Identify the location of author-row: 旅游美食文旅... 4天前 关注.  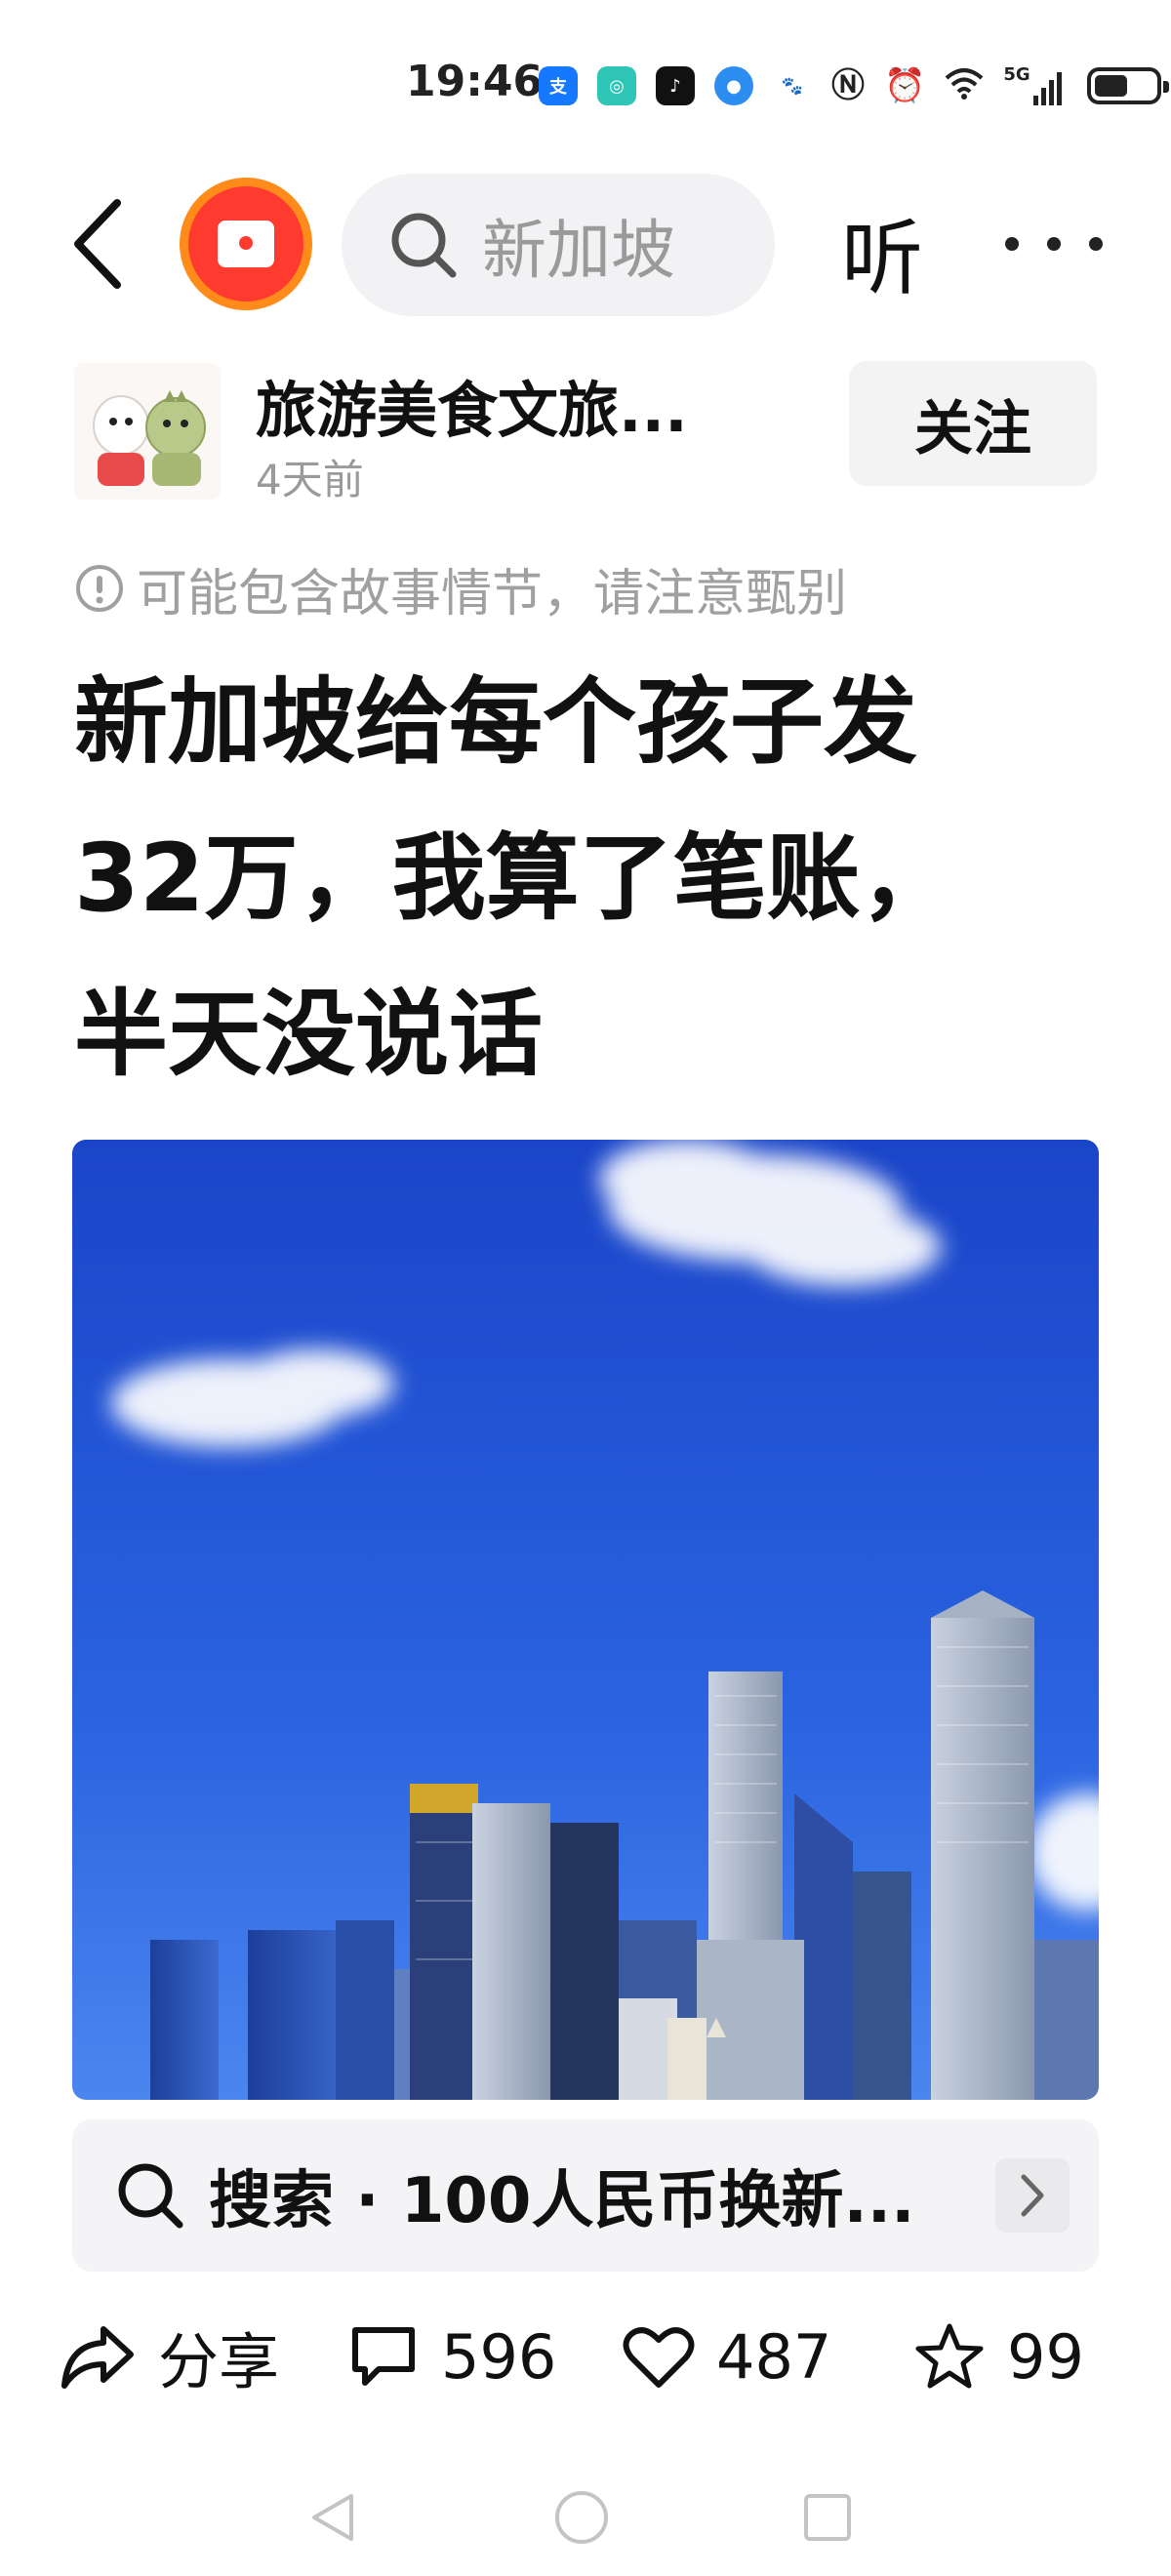
(585, 429).